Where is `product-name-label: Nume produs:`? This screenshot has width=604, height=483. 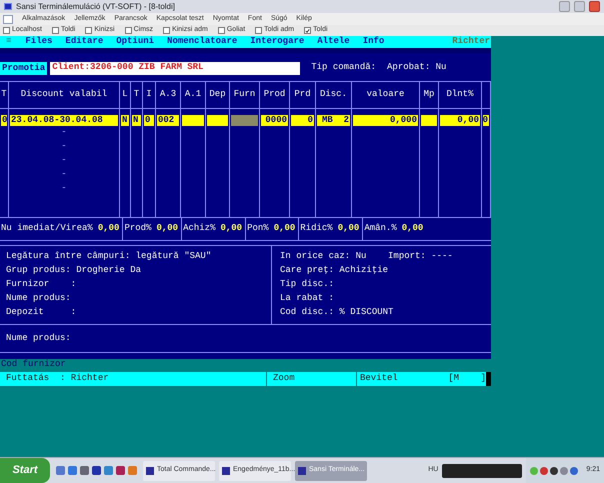 product-name-label: Nume produs: is located at coordinates (38, 338).